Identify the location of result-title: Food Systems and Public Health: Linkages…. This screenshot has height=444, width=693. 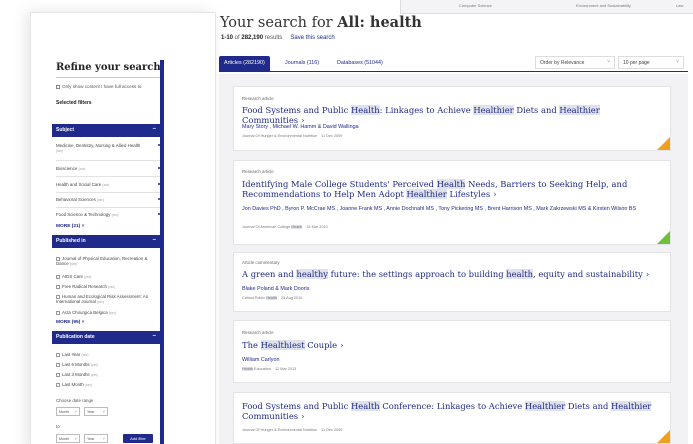
(449, 115).